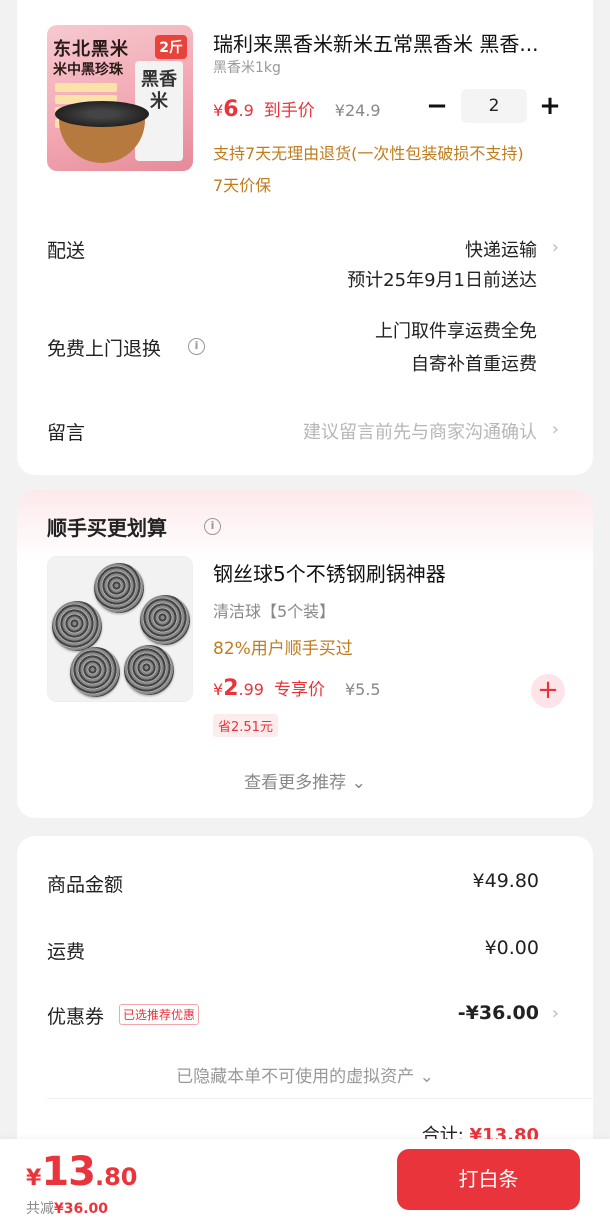 This screenshot has width=610, height=1231. Describe the element at coordinates (66, 952) in the screenshot. I see `shipping-label: 运费` at that location.